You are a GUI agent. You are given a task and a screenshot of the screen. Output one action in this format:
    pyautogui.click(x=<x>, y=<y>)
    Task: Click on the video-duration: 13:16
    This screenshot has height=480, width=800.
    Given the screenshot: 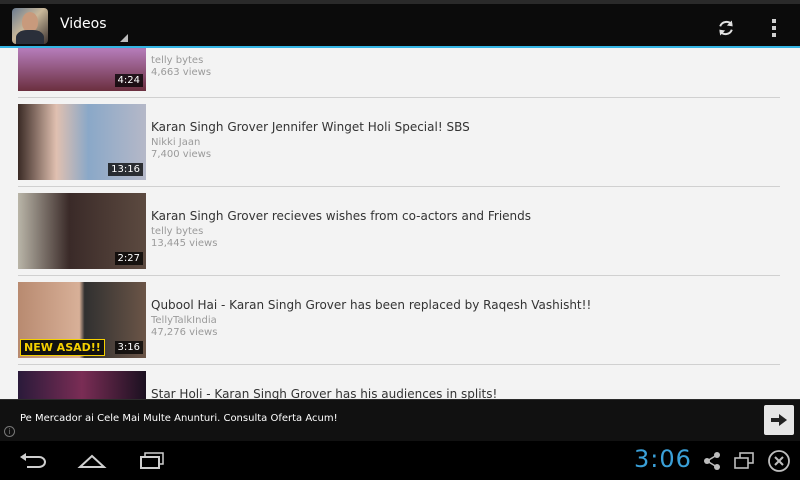 What is the action you would take?
    pyautogui.click(x=125, y=169)
    